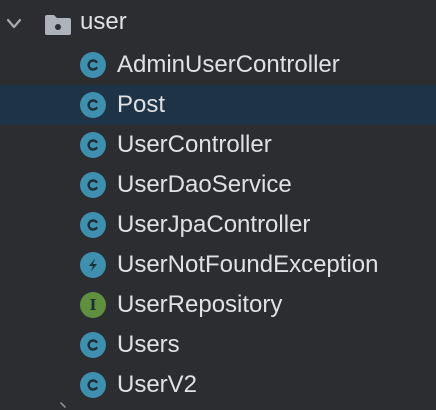  What do you see at coordinates (218, 385) in the screenshot?
I see `tree-item-userv2: UserV2` at bounding box center [218, 385].